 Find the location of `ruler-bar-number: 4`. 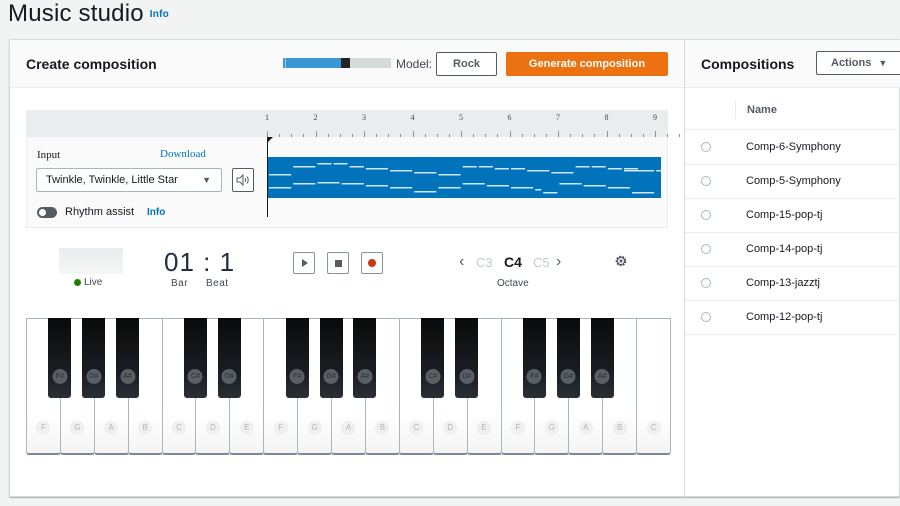

ruler-bar-number: 4 is located at coordinates (412, 117).